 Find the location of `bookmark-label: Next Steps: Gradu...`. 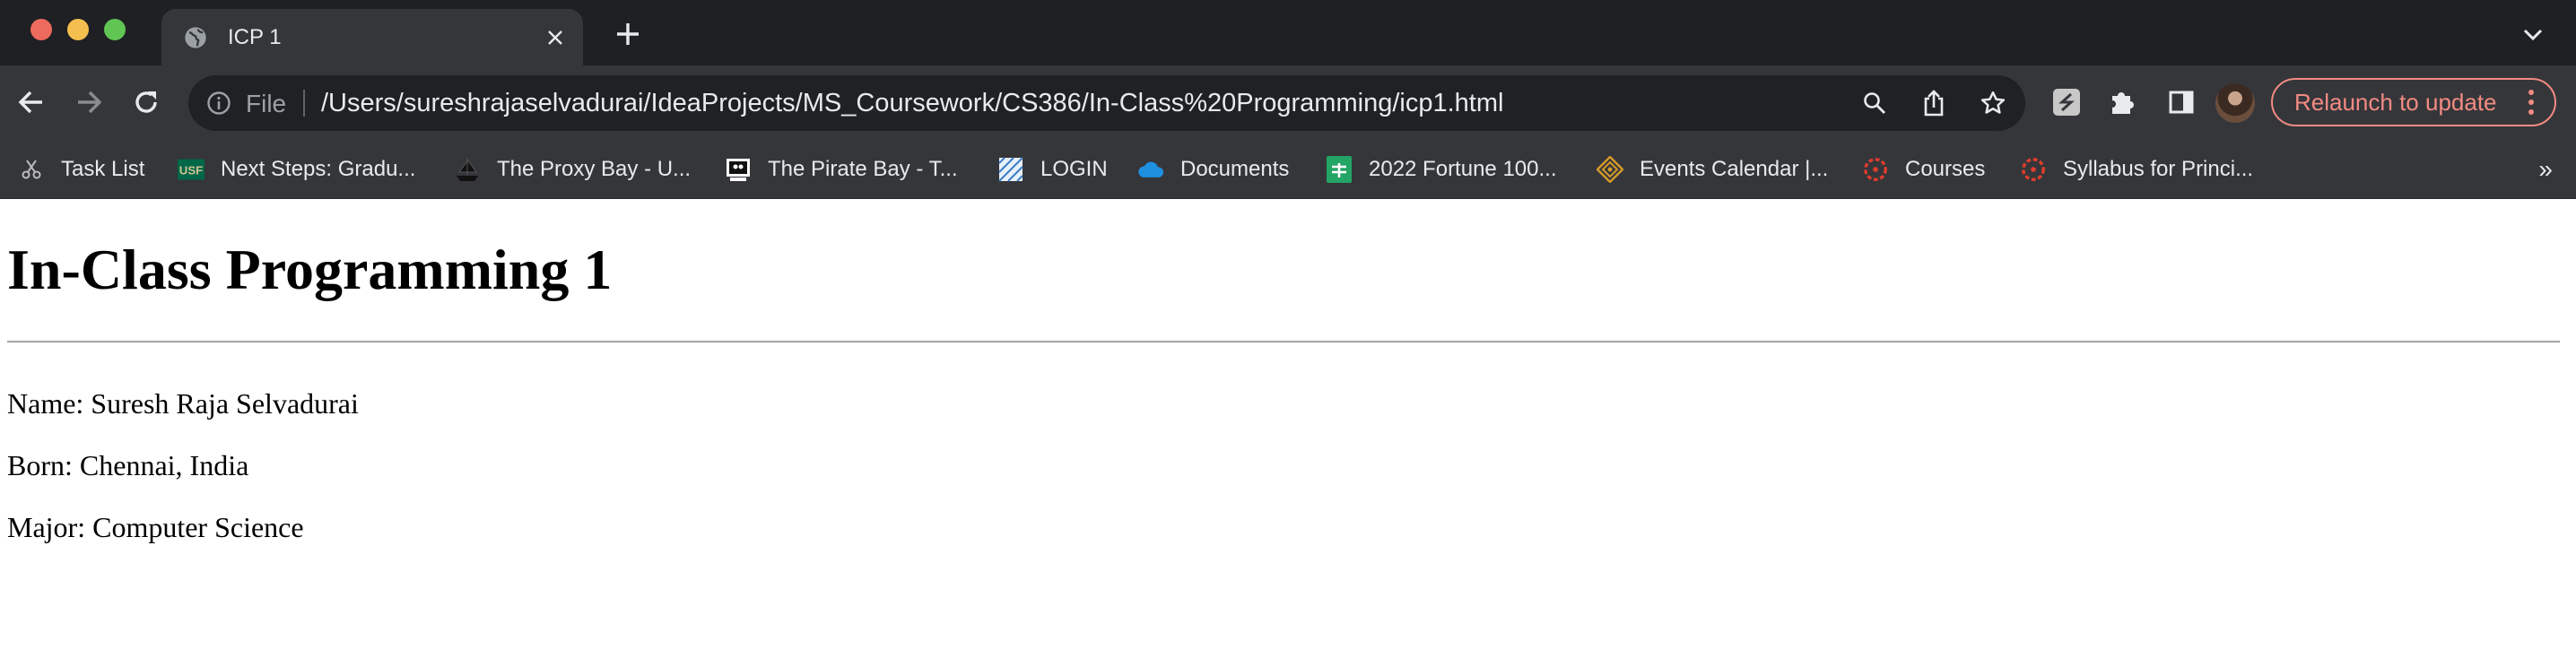

bookmark-label: Next Steps: Gradu... is located at coordinates (318, 169).